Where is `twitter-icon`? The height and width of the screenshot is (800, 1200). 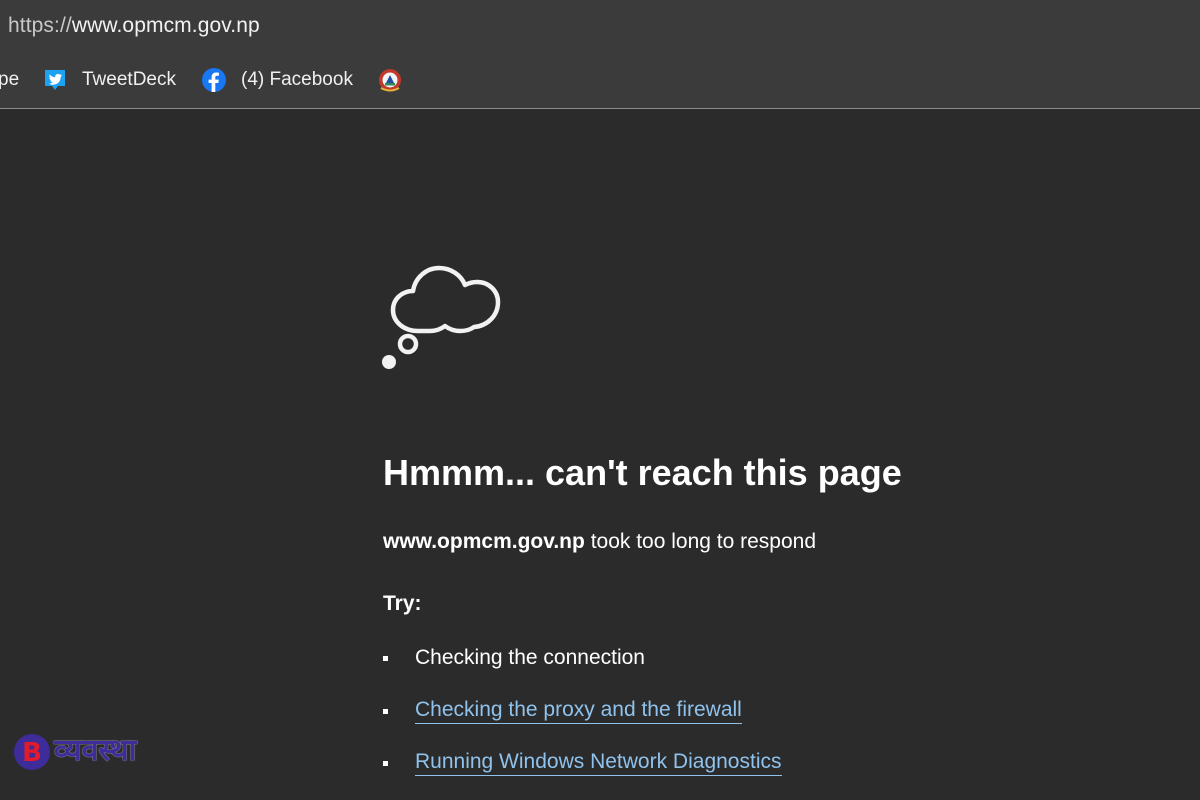 twitter-icon is located at coordinates (55, 80).